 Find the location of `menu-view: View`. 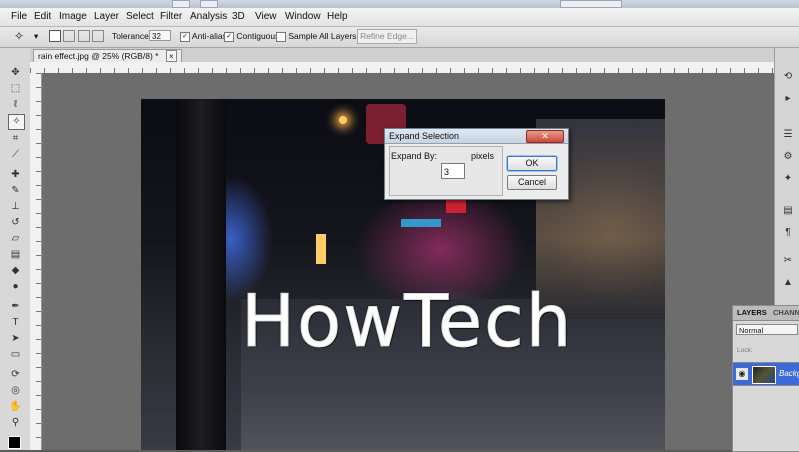

menu-view: View is located at coordinates (266, 16).